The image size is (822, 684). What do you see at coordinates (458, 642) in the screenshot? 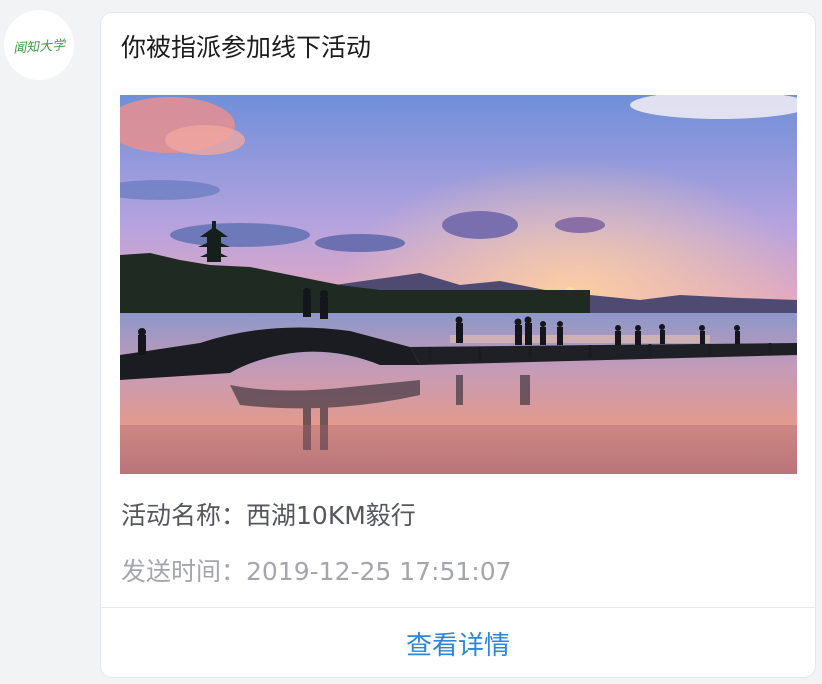
I see `view-details-button: 查看详情` at bounding box center [458, 642].